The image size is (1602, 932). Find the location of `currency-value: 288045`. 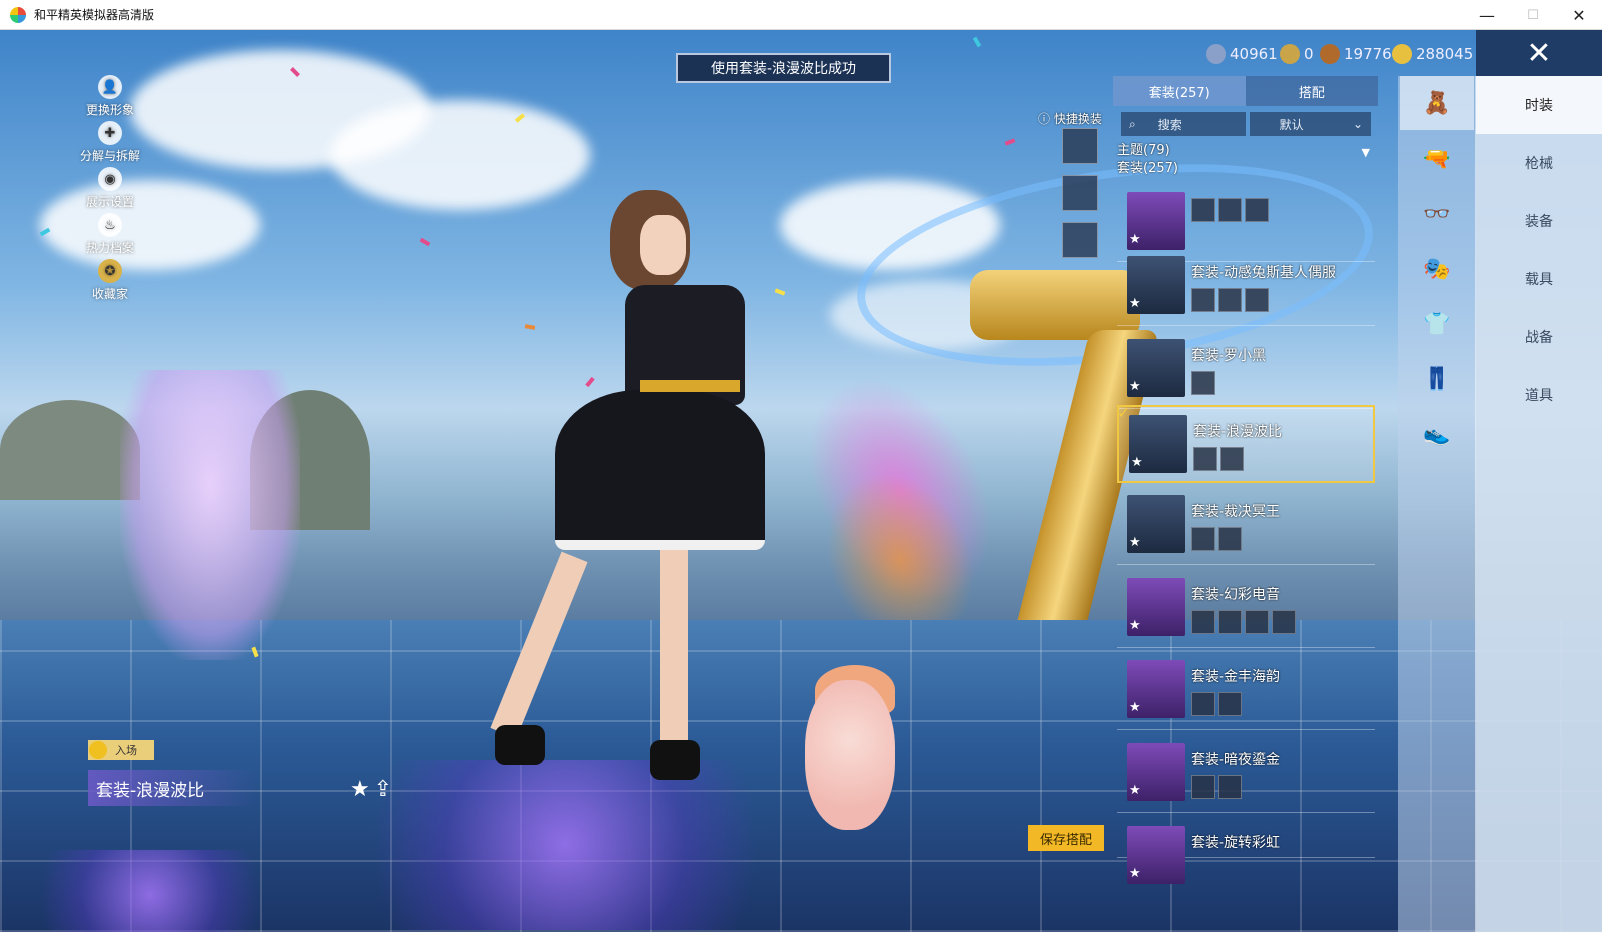

currency-value: 288045 is located at coordinates (1445, 54).